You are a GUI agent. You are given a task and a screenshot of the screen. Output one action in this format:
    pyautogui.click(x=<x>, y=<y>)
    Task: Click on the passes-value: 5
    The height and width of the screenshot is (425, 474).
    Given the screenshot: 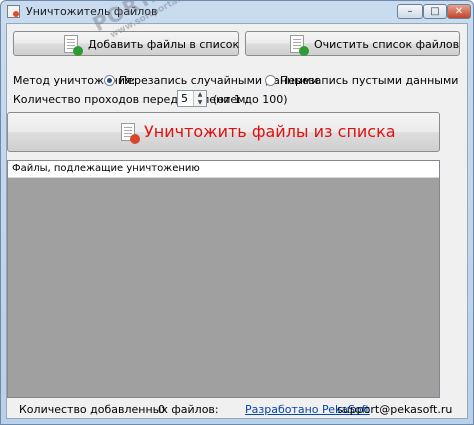 What is the action you would take?
    pyautogui.click(x=184, y=98)
    